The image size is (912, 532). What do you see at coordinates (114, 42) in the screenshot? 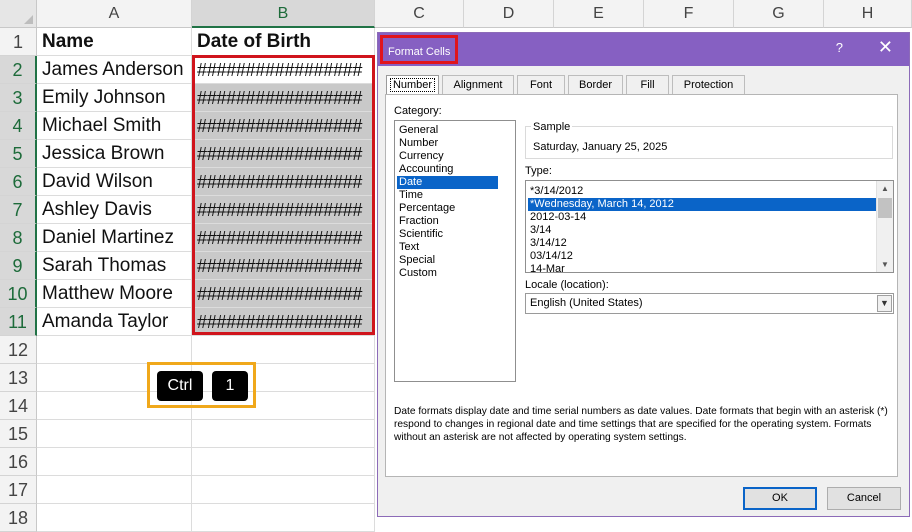
I see `cell-a1-header-name: Name` at bounding box center [114, 42].